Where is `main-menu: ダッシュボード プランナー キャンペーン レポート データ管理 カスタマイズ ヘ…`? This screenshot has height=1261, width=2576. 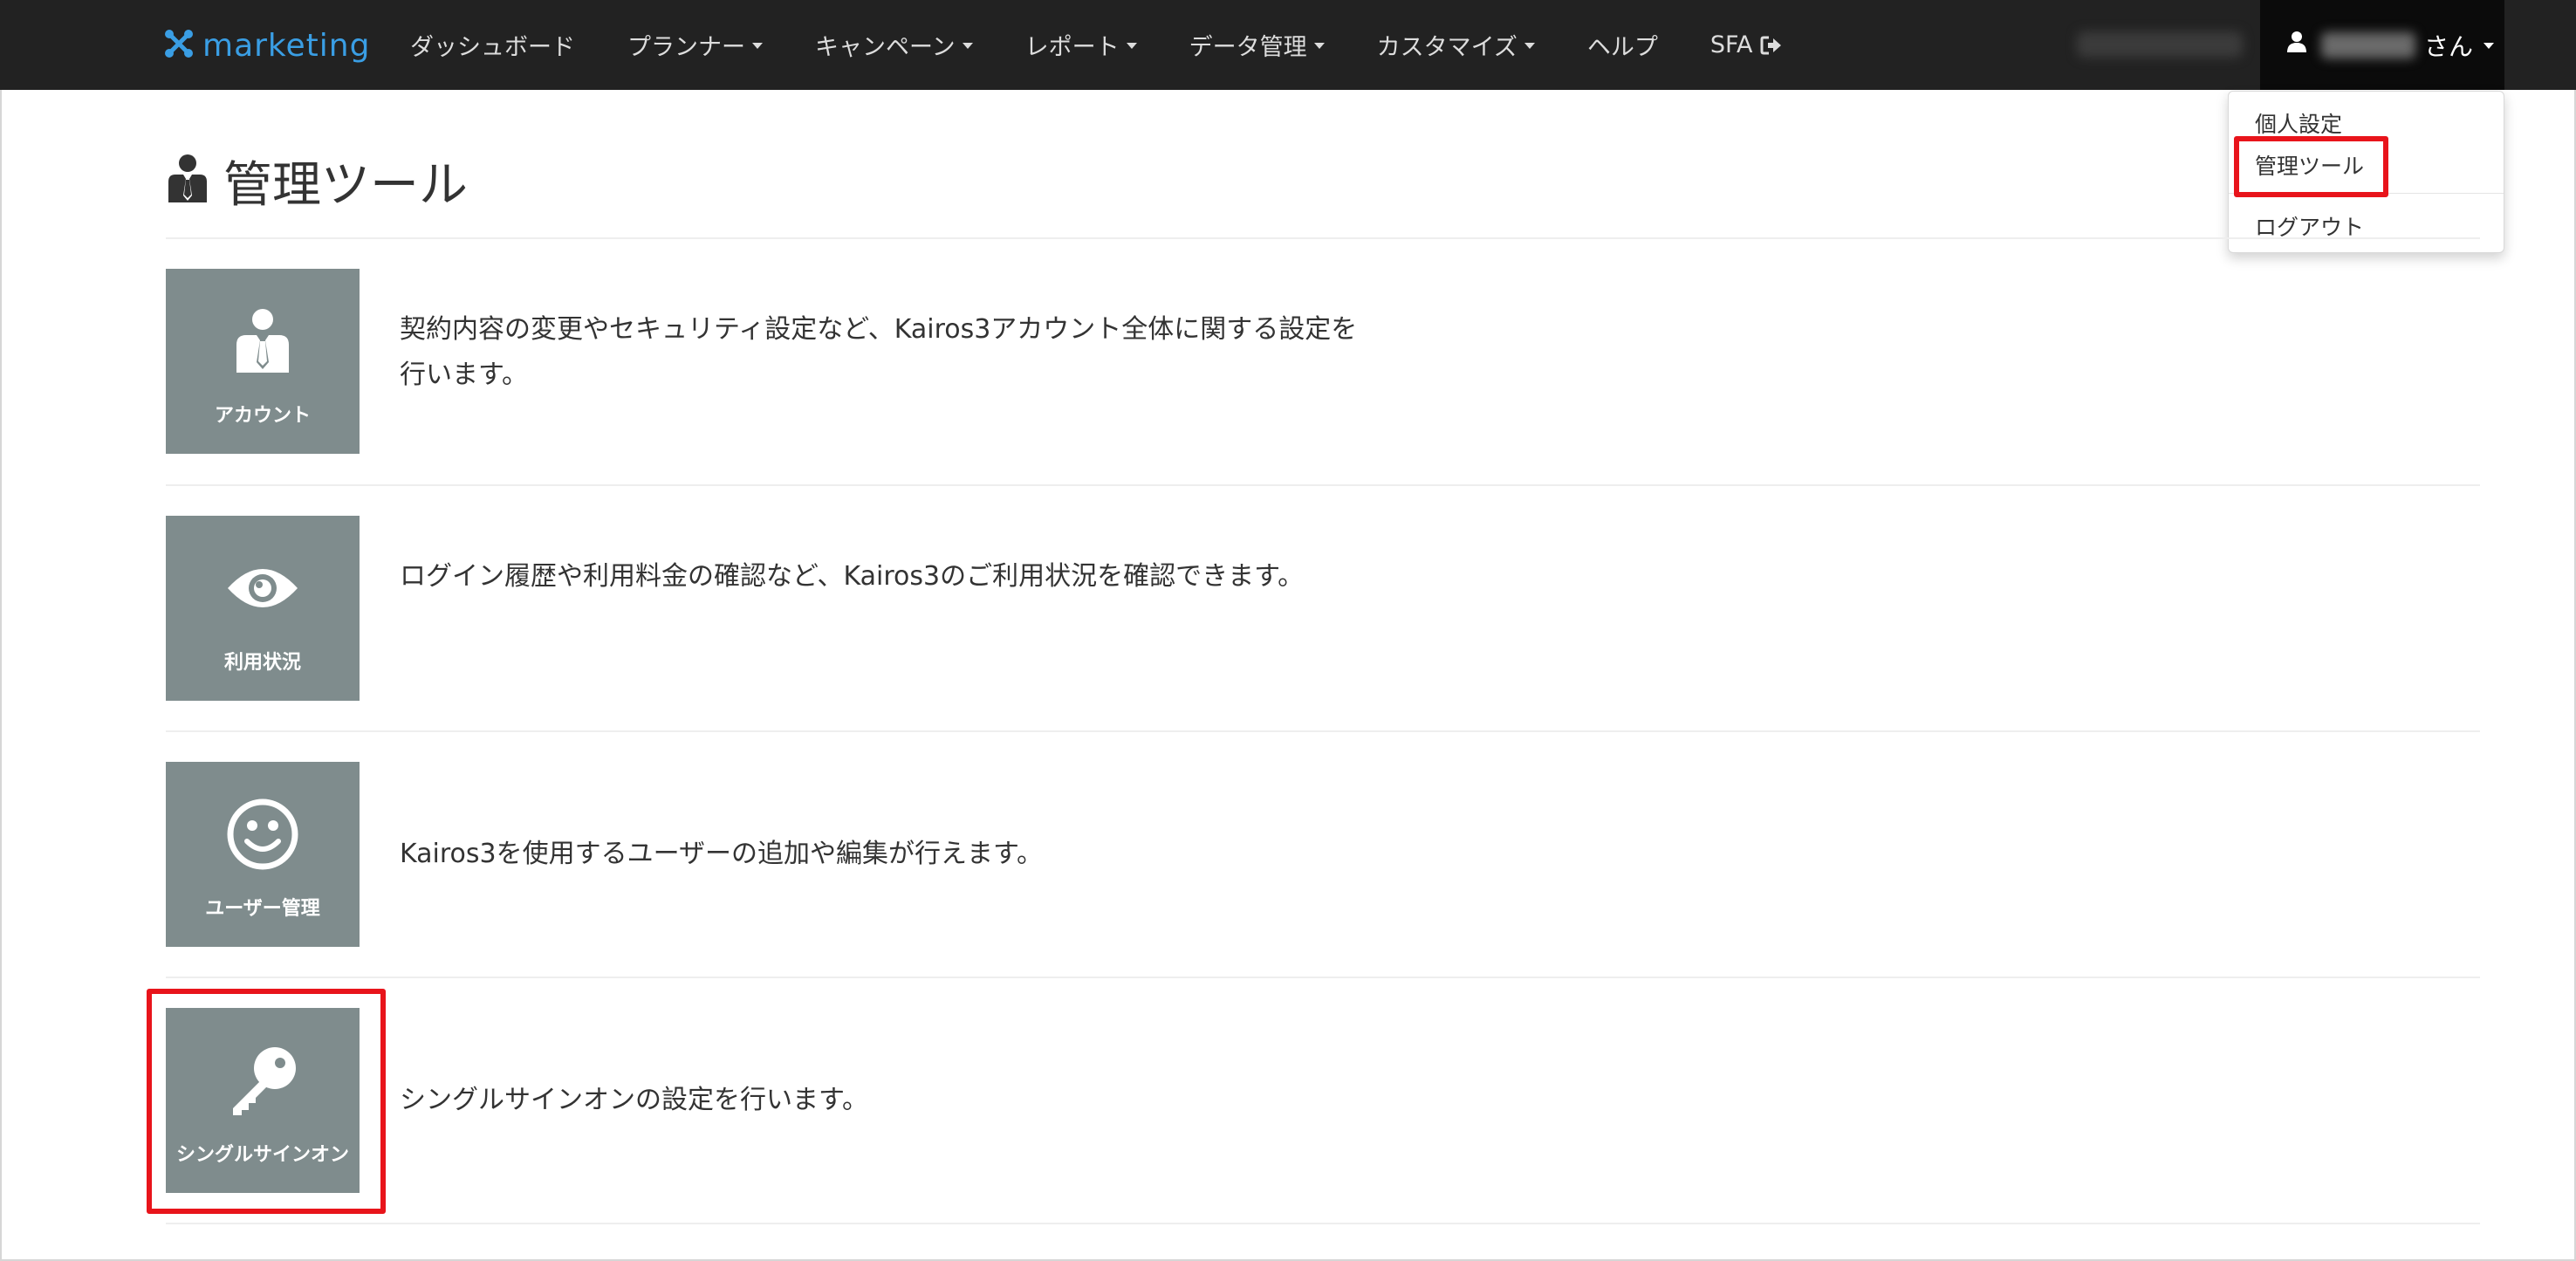 main-menu: ダッシュボード プランナー キャンペーン レポート データ管理 カスタマイズ ヘ… is located at coordinates (1096, 45).